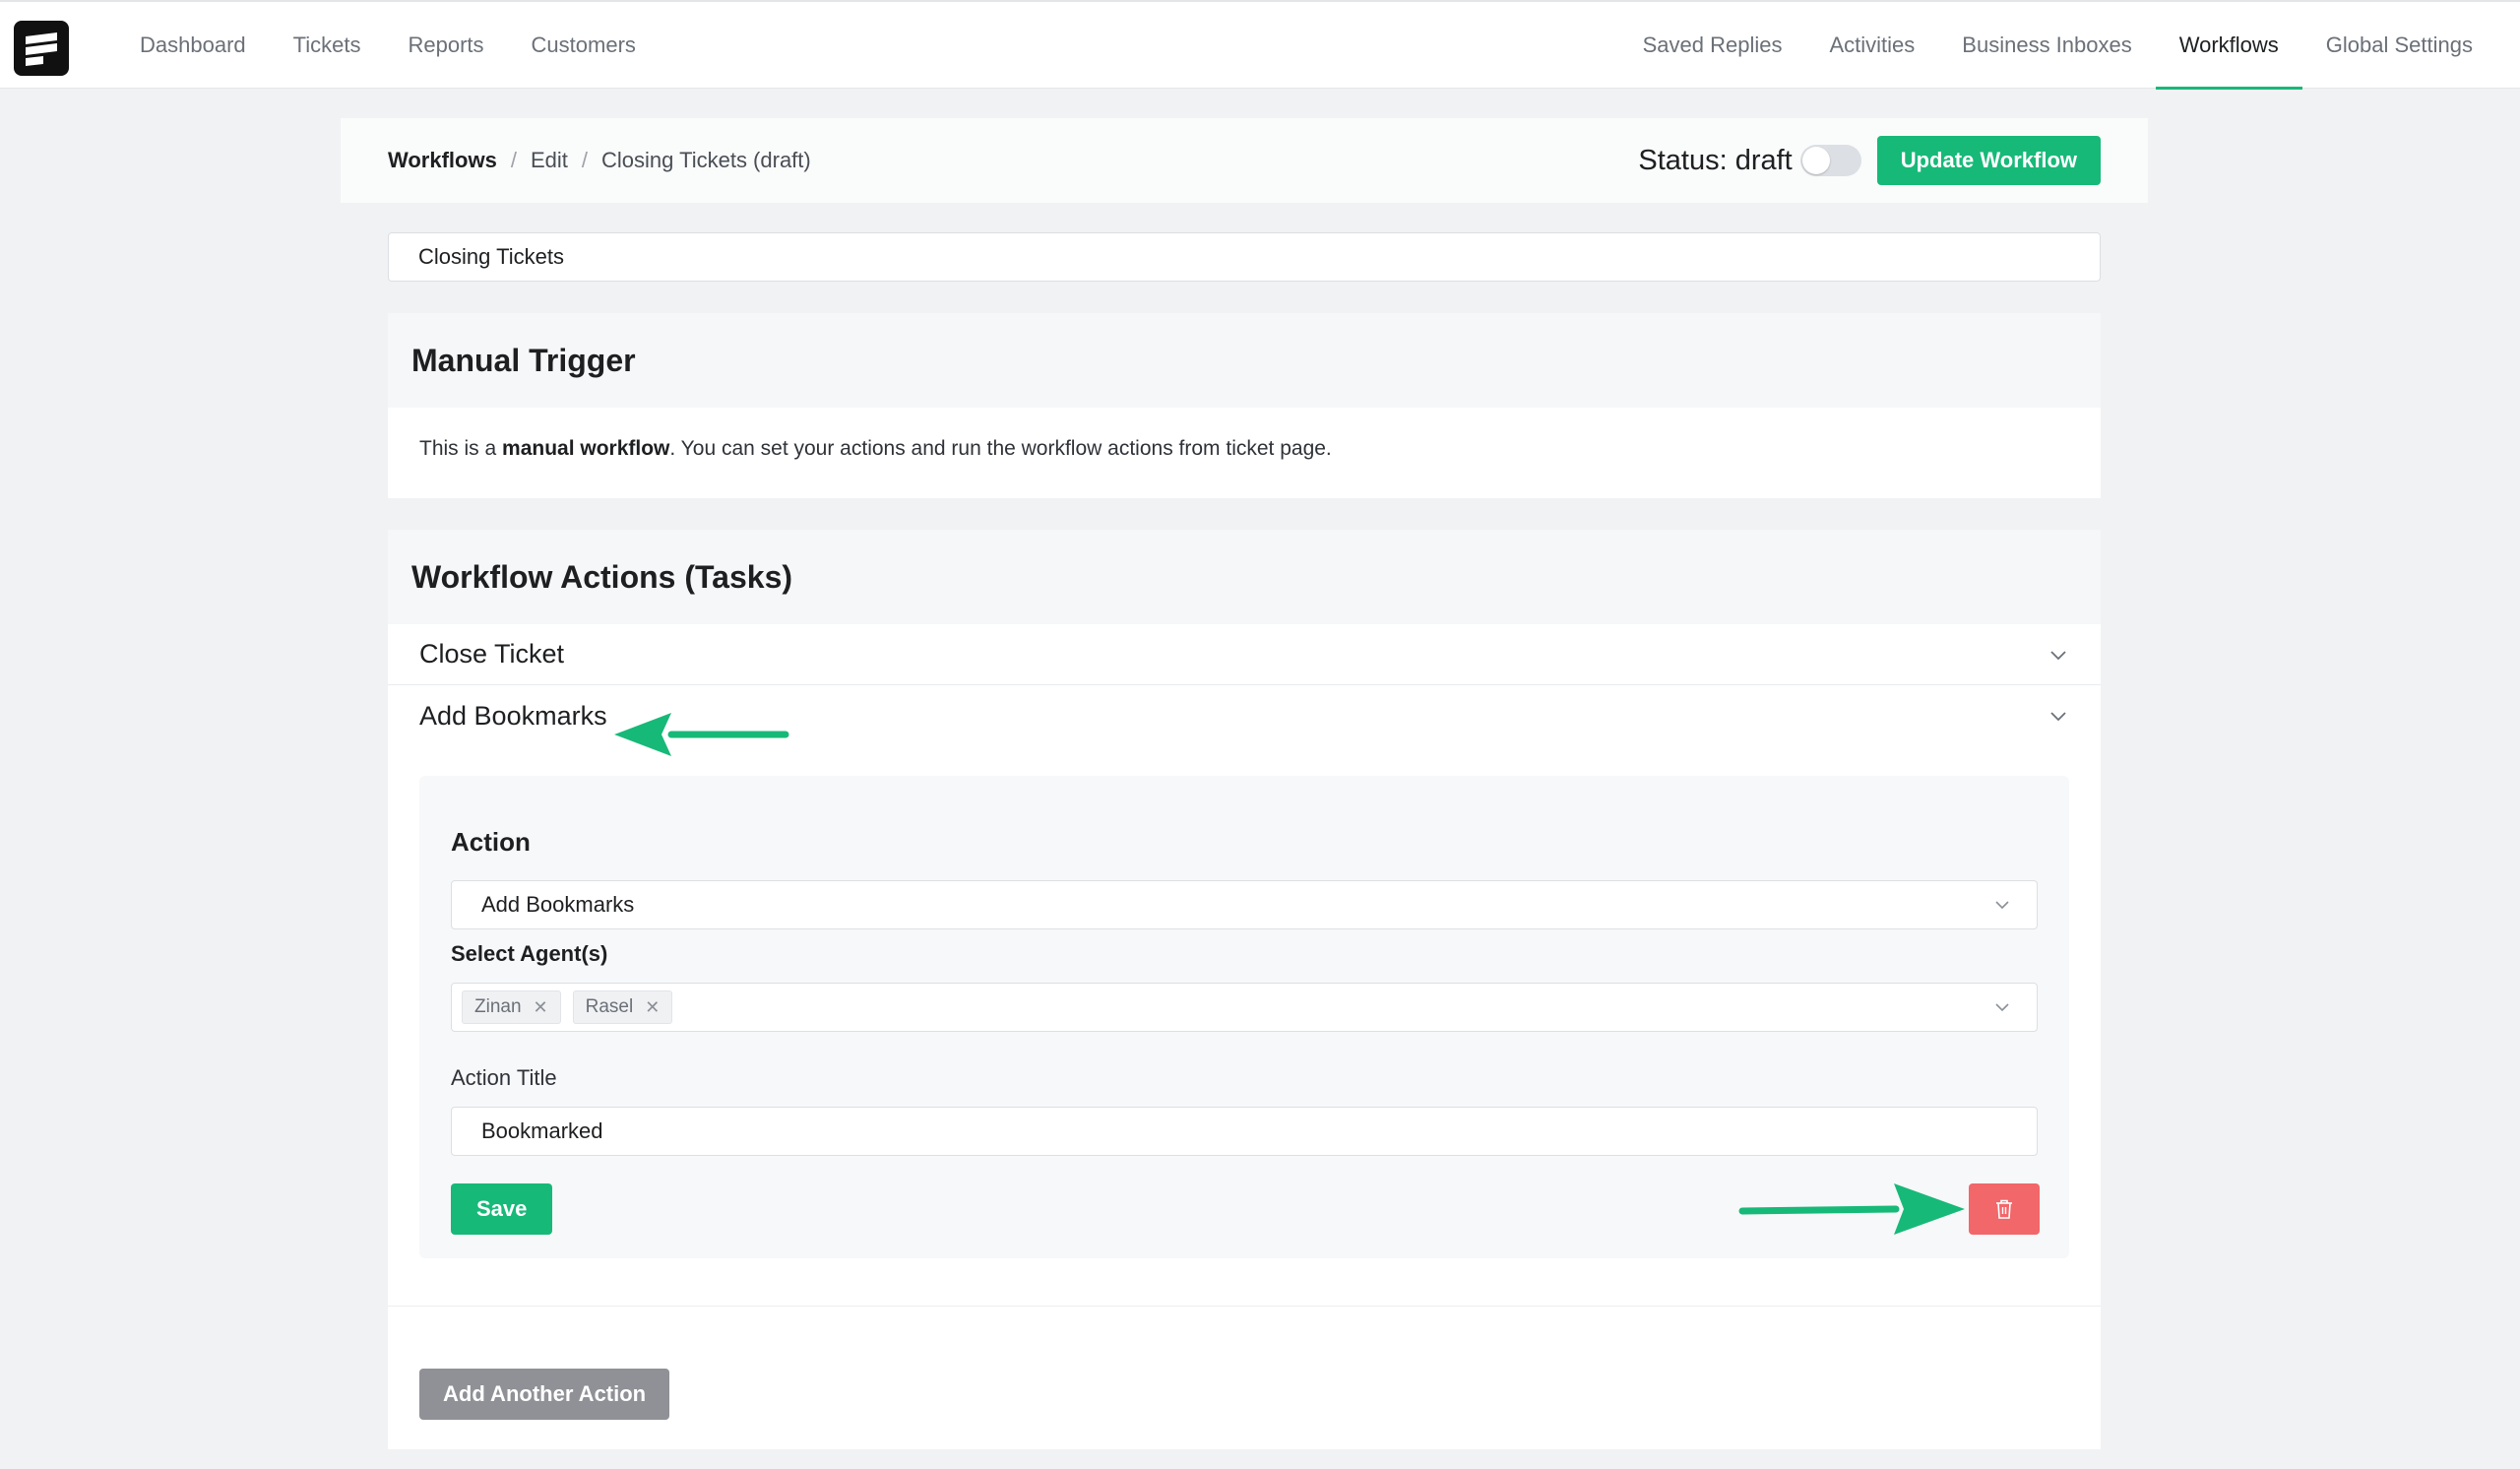 The image size is (2520, 1469). I want to click on nav-workflows: Workflows, so click(2228, 46).